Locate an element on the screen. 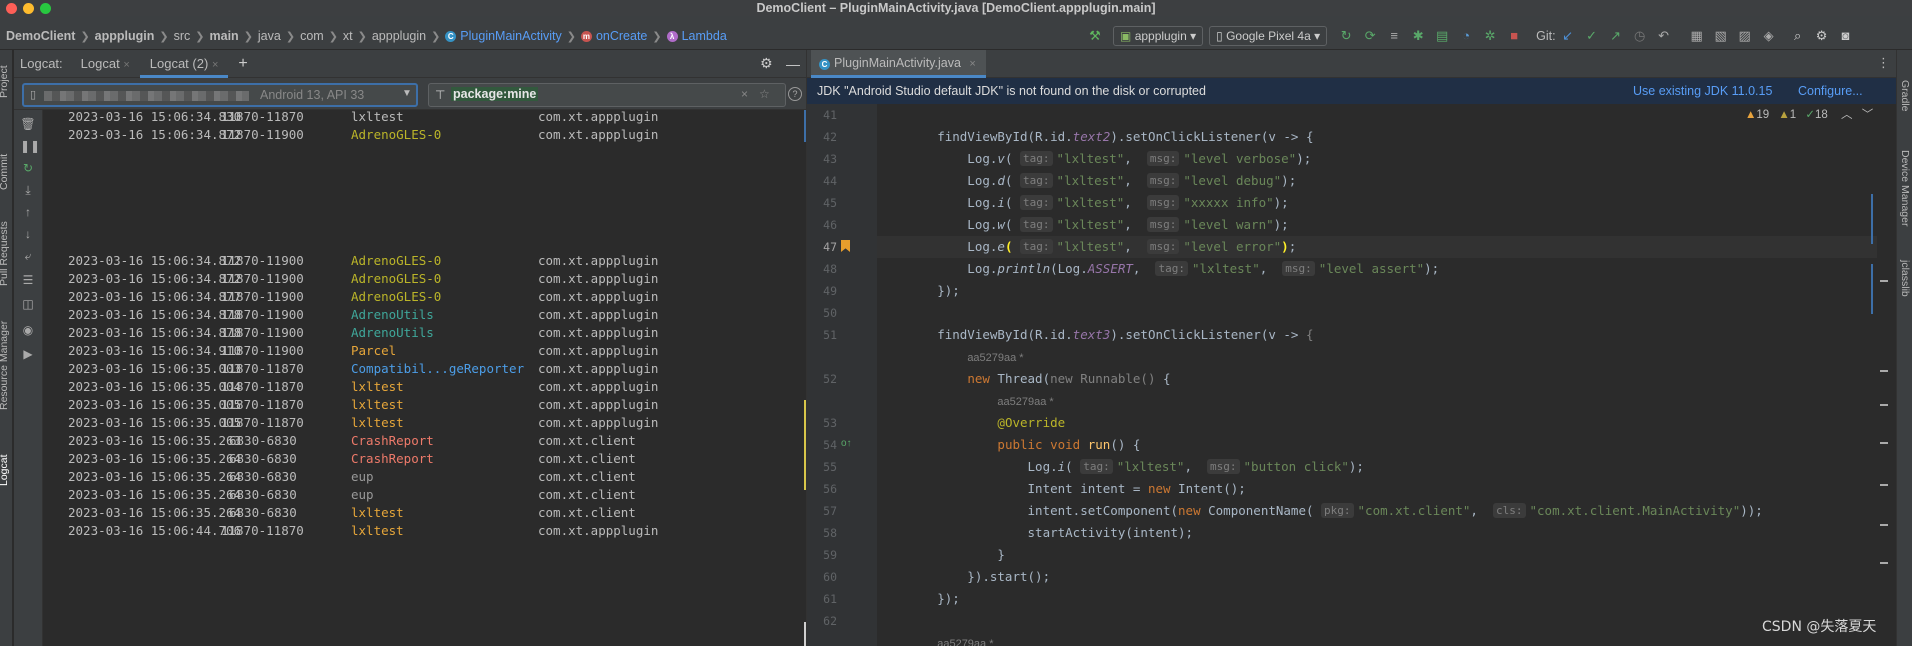 The image size is (1912, 646). coverage-icon: ▤ is located at coordinates (1442, 36).